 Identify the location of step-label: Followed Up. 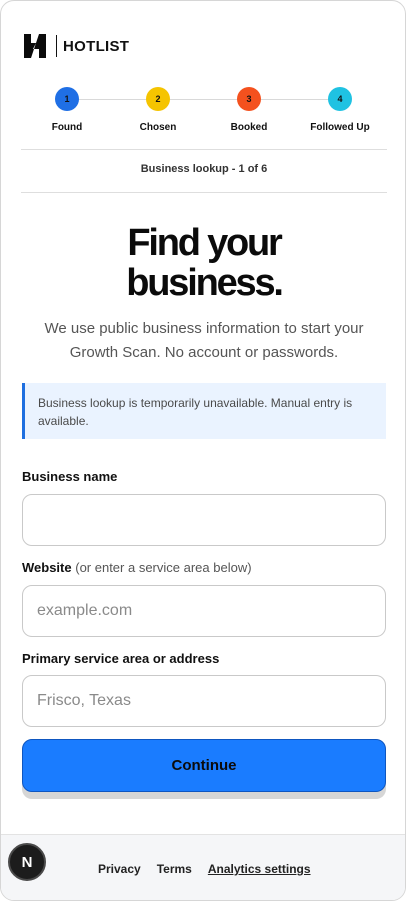
(340, 127).